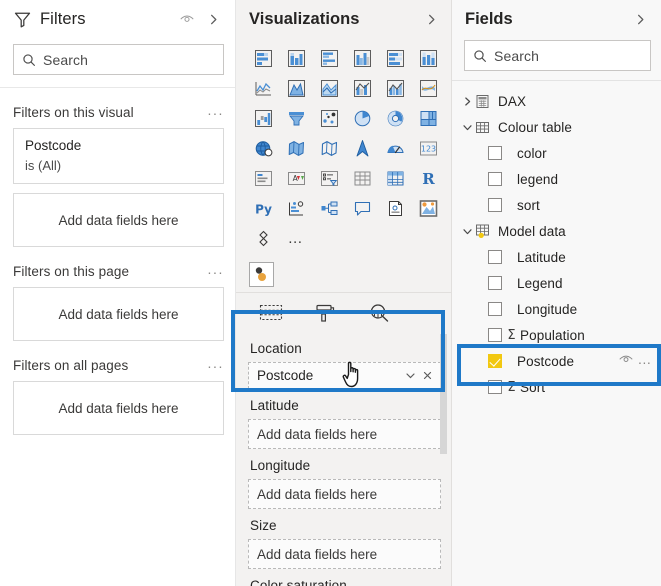 The height and width of the screenshot is (586, 661). I want to click on field-item-sort: Σ Sort, so click(556, 387).